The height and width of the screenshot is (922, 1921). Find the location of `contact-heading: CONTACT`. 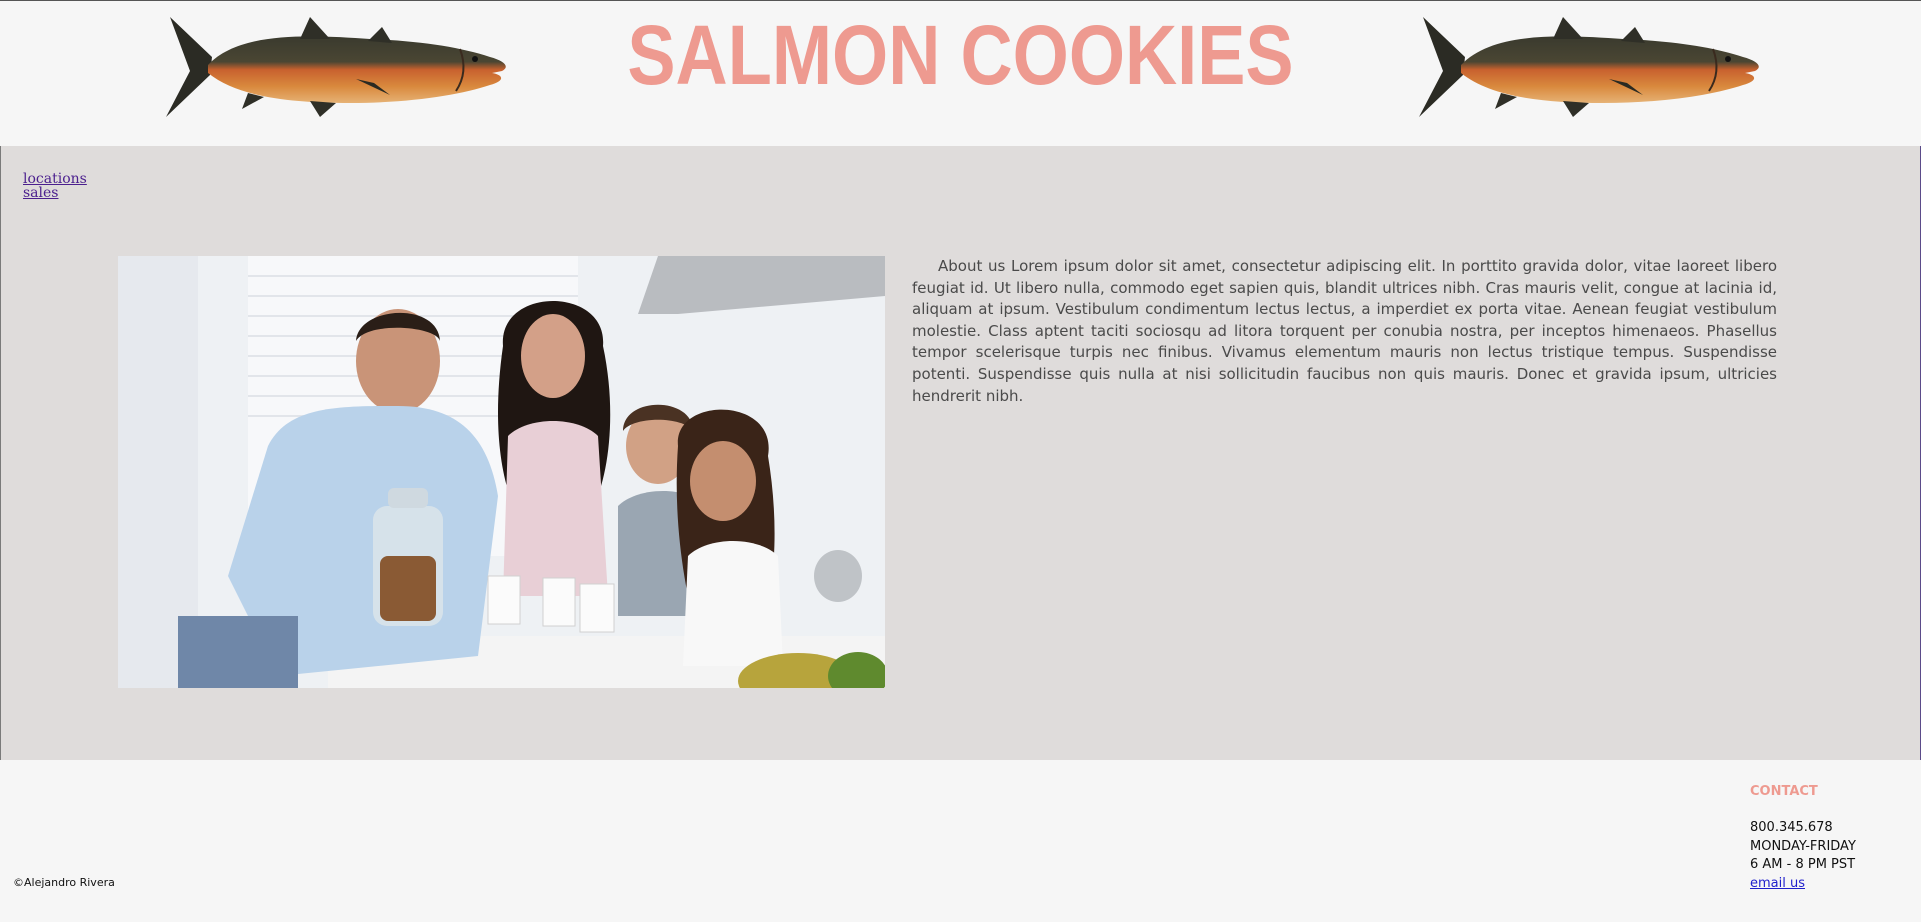

contact-heading: CONTACT is located at coordinates (1784, 791).